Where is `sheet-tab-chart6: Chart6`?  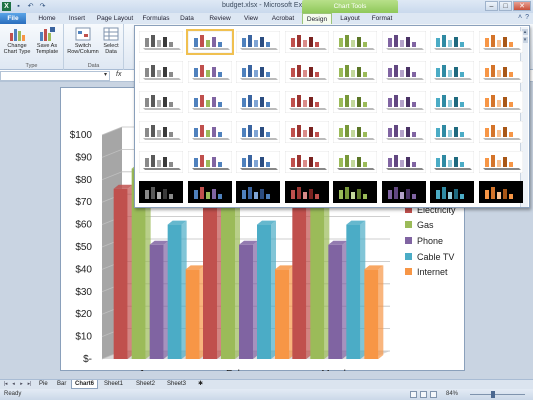 sheet-tab-chart6: Chart6 is located at coordinates (85, 384).